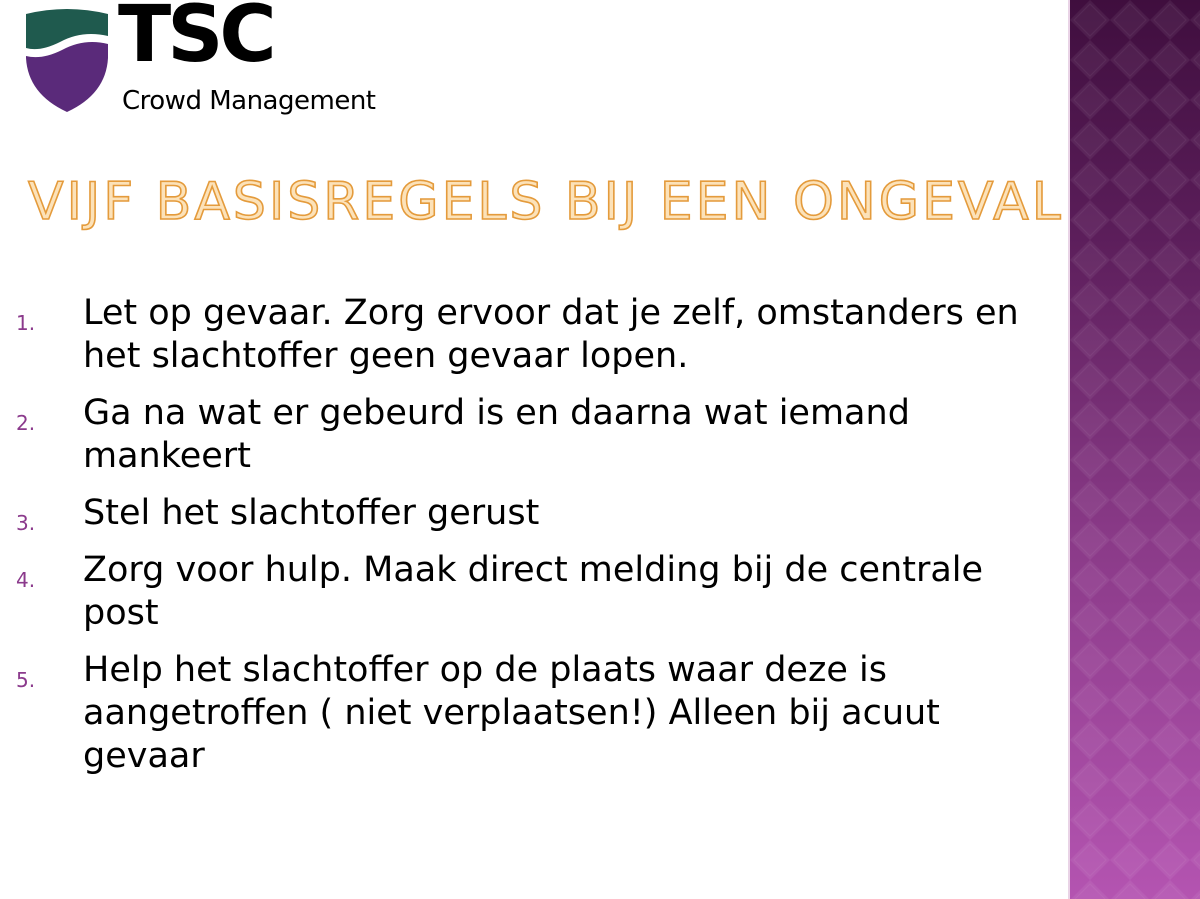 Image resolution: width=1200 pixels, height=899 pixels. I want to click on list-item-text: Stel het slachtoffer gerust, so click(311, 513).